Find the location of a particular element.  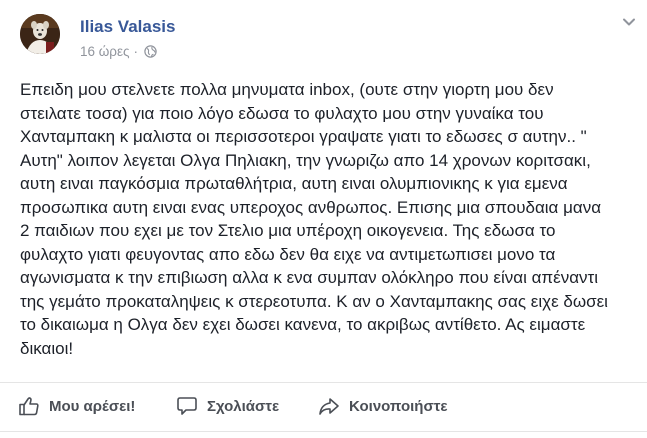

post-body-line: δικαιοι! is located at coordinates (47, 348).